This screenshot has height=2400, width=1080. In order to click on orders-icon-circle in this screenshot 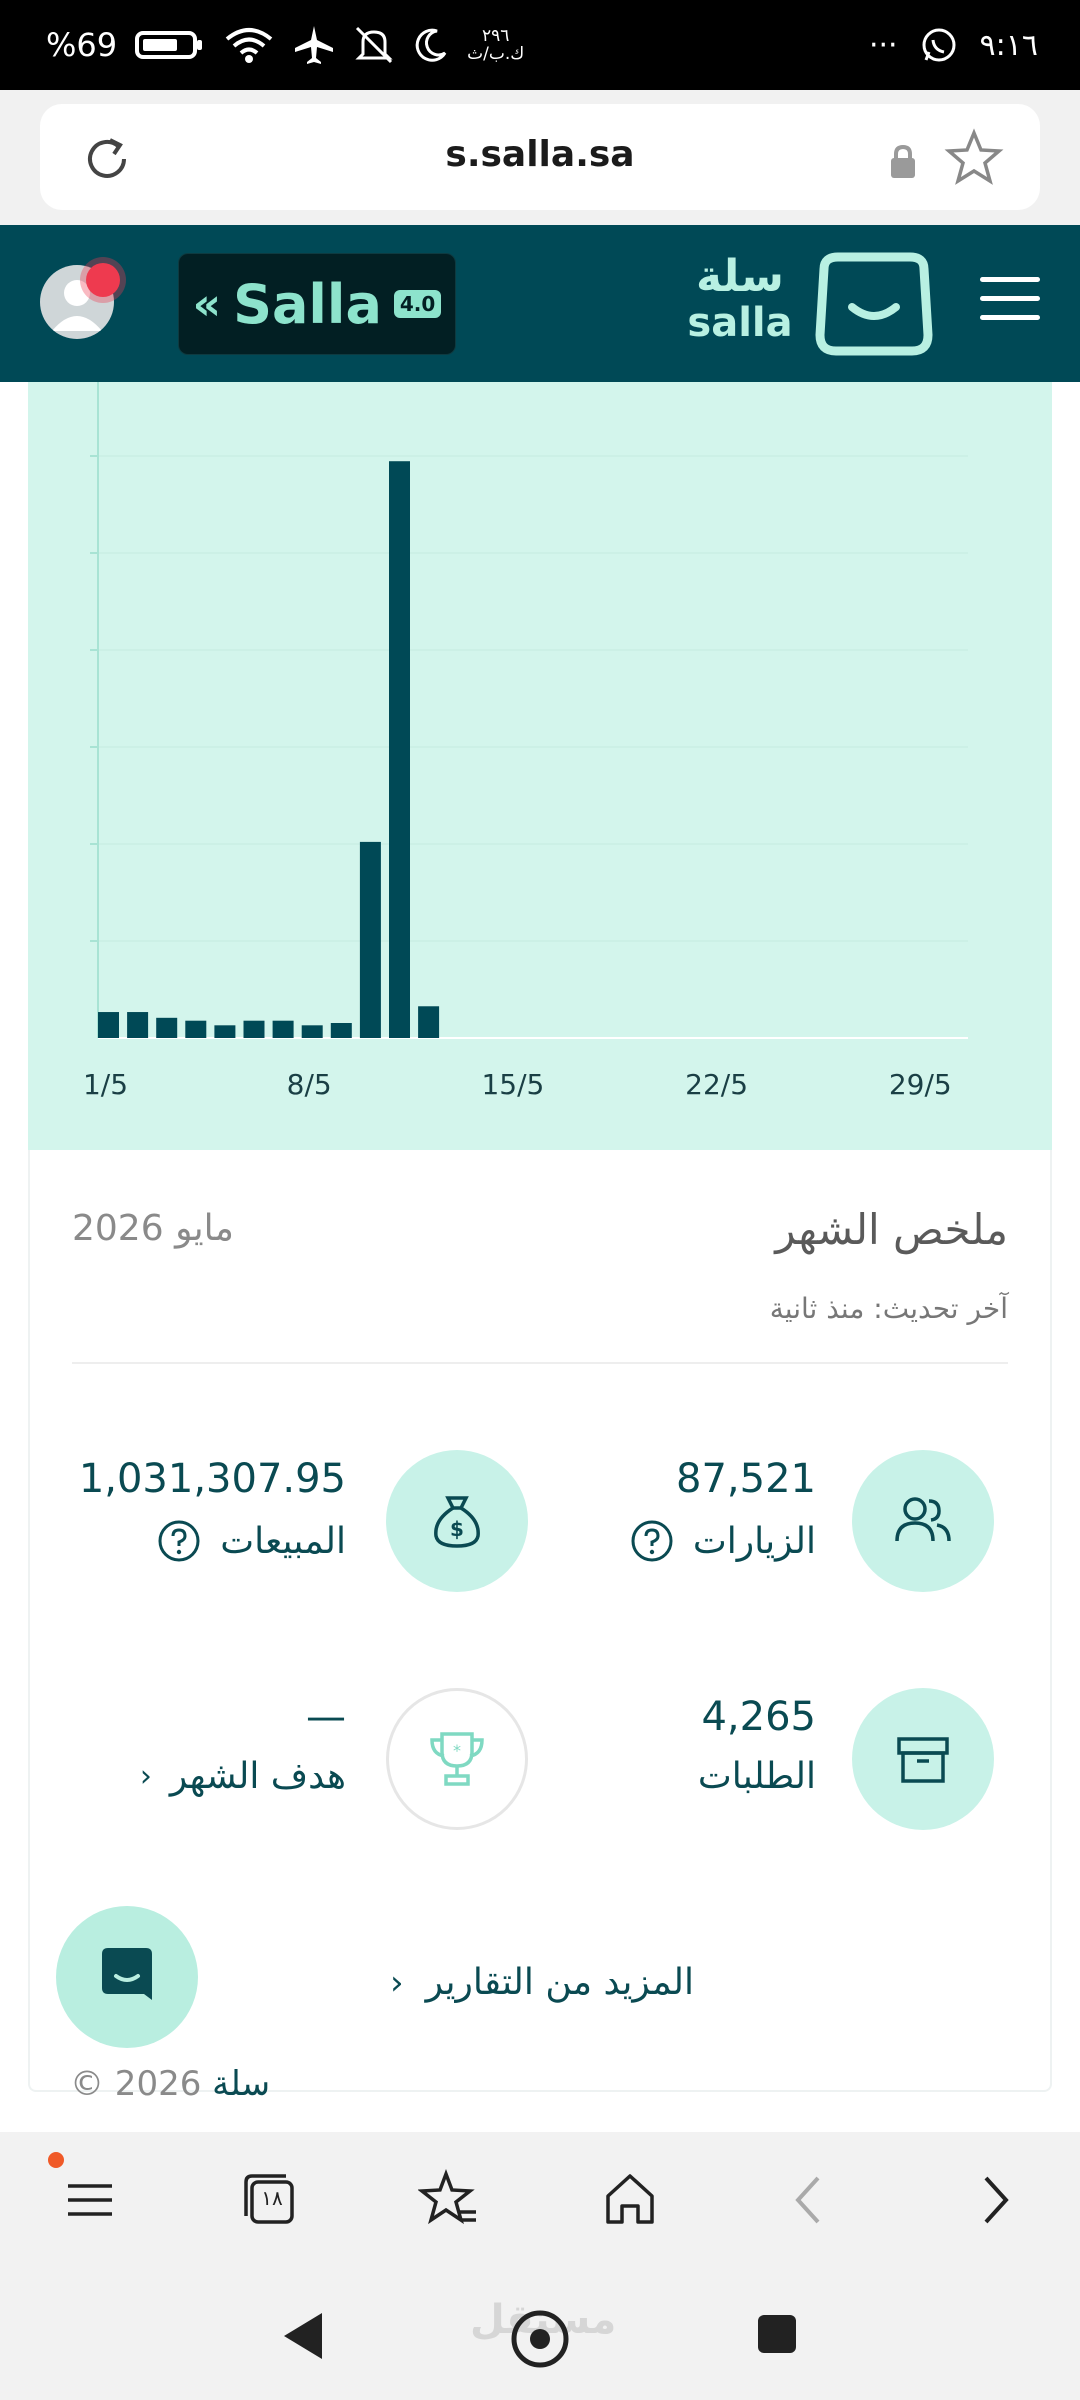, I will do `click(923, 1759)`.